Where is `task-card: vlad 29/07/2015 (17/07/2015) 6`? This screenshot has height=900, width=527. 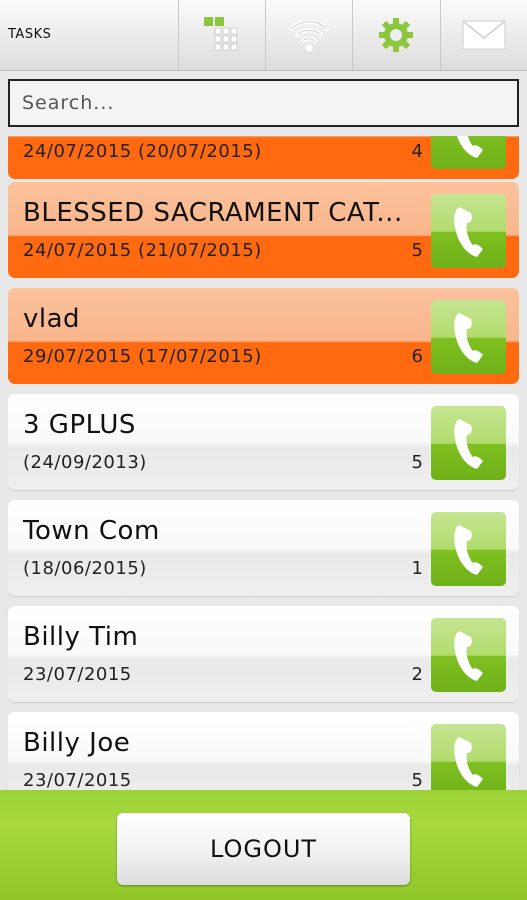
task-card: vlad 29/07/2015 (17/07/2015) 6 is located at coordinates (263, 336).